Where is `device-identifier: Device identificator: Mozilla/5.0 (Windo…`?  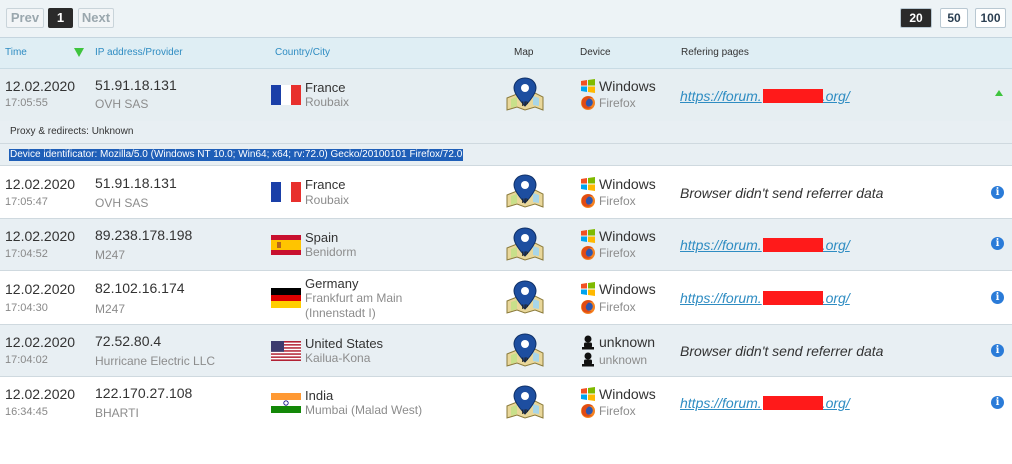 device-identifier: Device identificator: Mozilla/5.0 (Windo… is located at coordinates (236, 155).